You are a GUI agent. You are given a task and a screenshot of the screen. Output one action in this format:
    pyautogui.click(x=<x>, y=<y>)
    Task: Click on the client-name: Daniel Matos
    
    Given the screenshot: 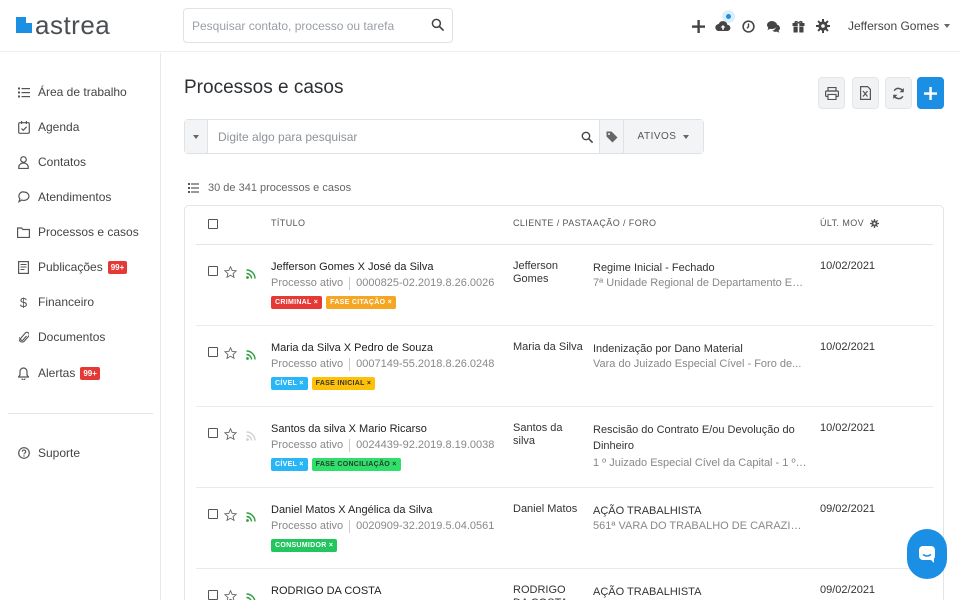 What is the action you would take?
    pyautogui.click(x=548, y=509)
    